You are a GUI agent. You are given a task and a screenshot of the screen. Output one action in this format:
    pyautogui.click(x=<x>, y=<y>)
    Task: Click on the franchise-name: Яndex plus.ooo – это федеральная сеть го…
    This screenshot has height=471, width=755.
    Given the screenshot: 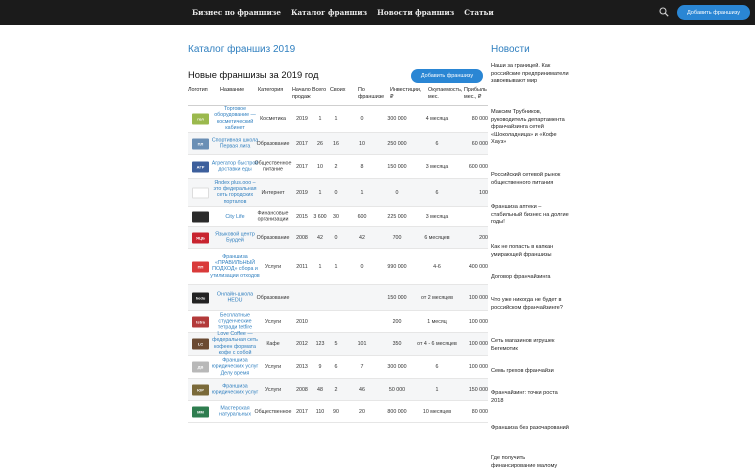 What is the action you would take?
    pyautogui.click(x=235, y=193)
    